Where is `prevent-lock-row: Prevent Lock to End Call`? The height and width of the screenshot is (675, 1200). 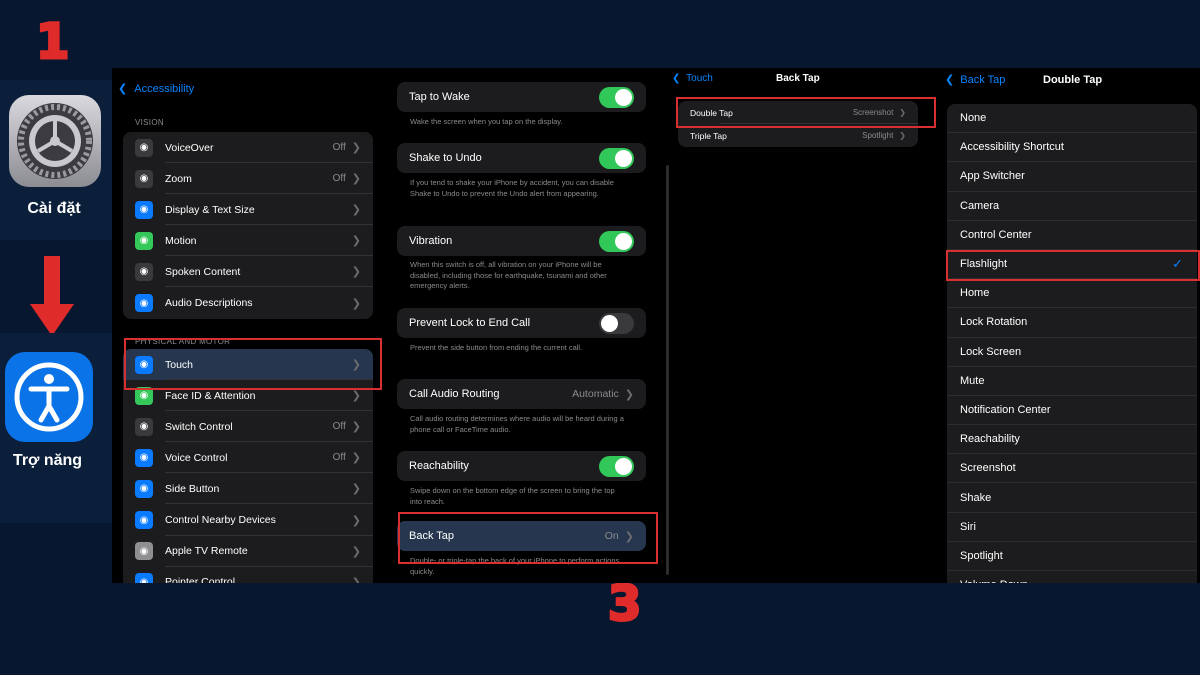 prevent-lock-row: Prevent Lock to End Call is located at coordinates (521, 323).